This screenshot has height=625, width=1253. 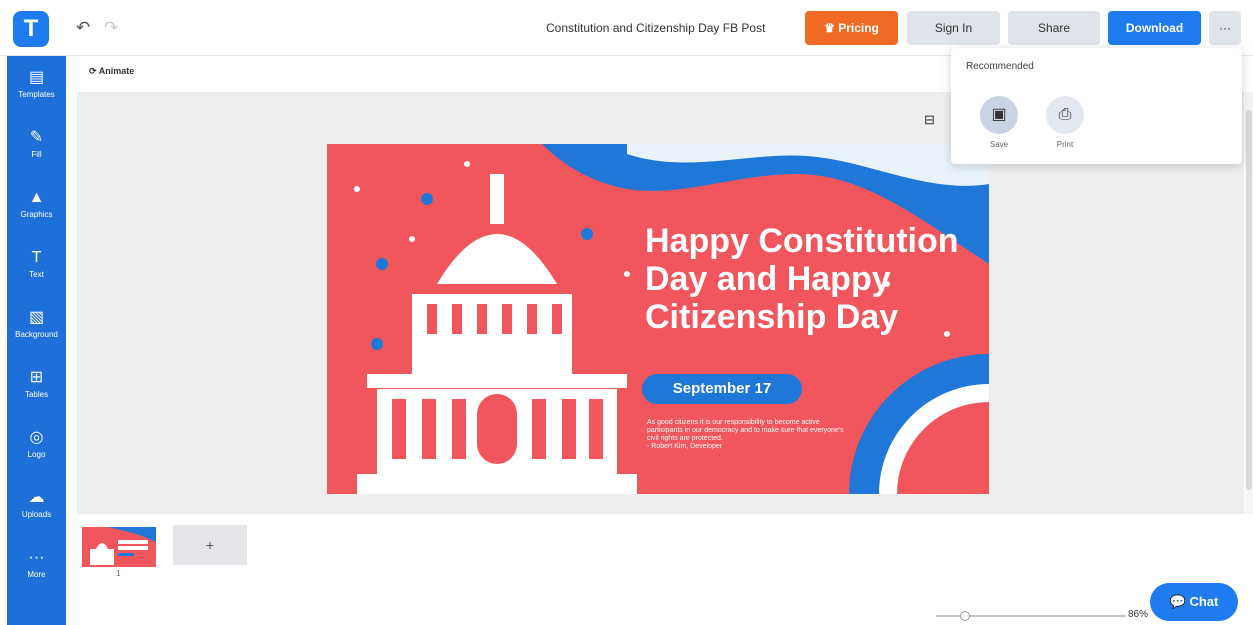 What do you see at coordinates (111, 28) in the screenshot?
I see `redo-icon: ↷` at bounding box center [111, 28].